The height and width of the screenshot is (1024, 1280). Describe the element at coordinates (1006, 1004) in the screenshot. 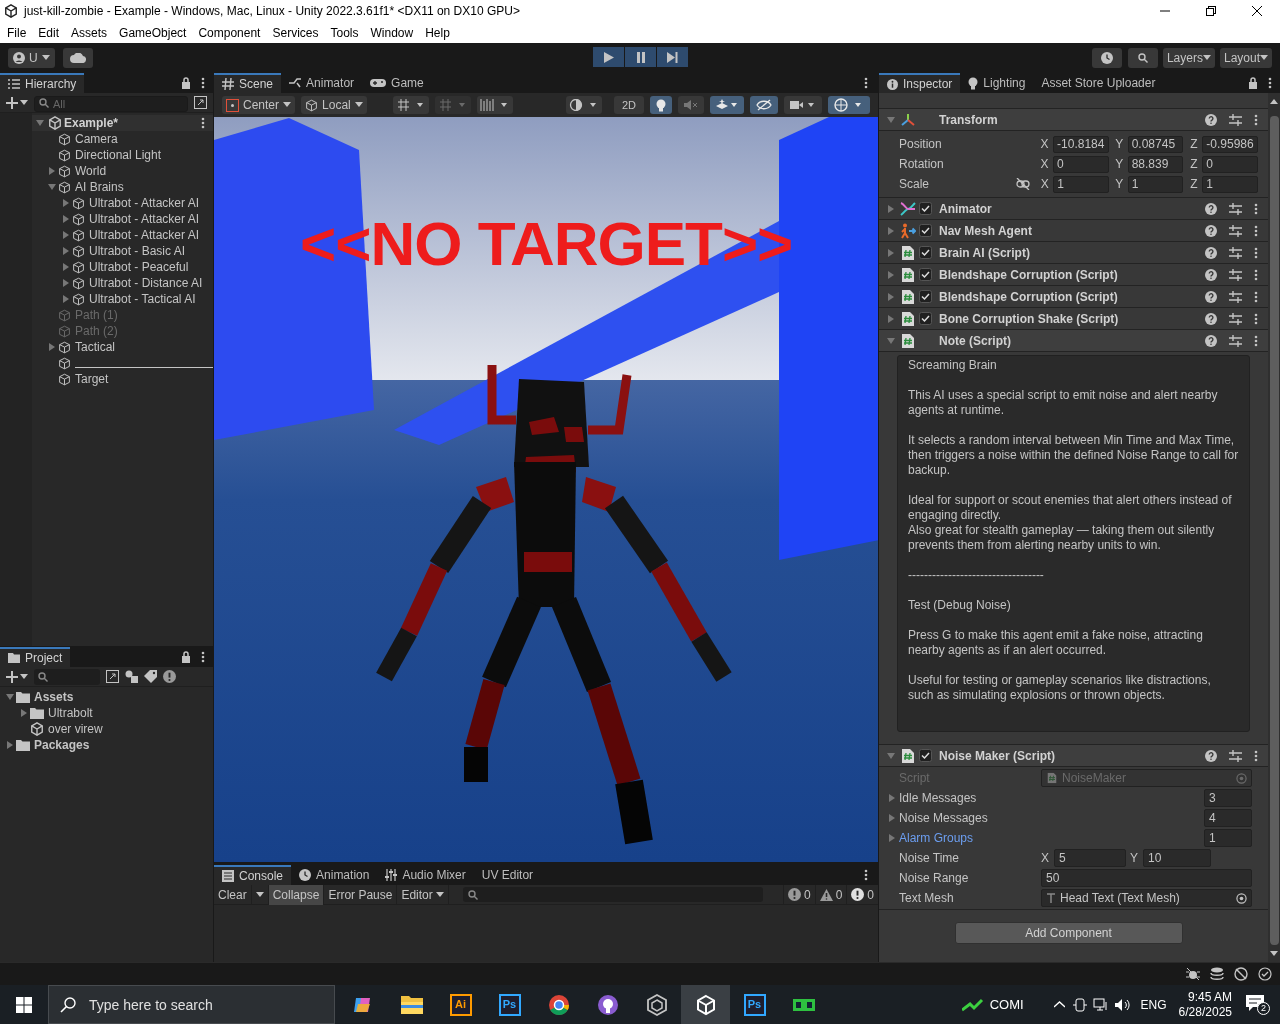

I see `tray-app-label: COMI` at that location.